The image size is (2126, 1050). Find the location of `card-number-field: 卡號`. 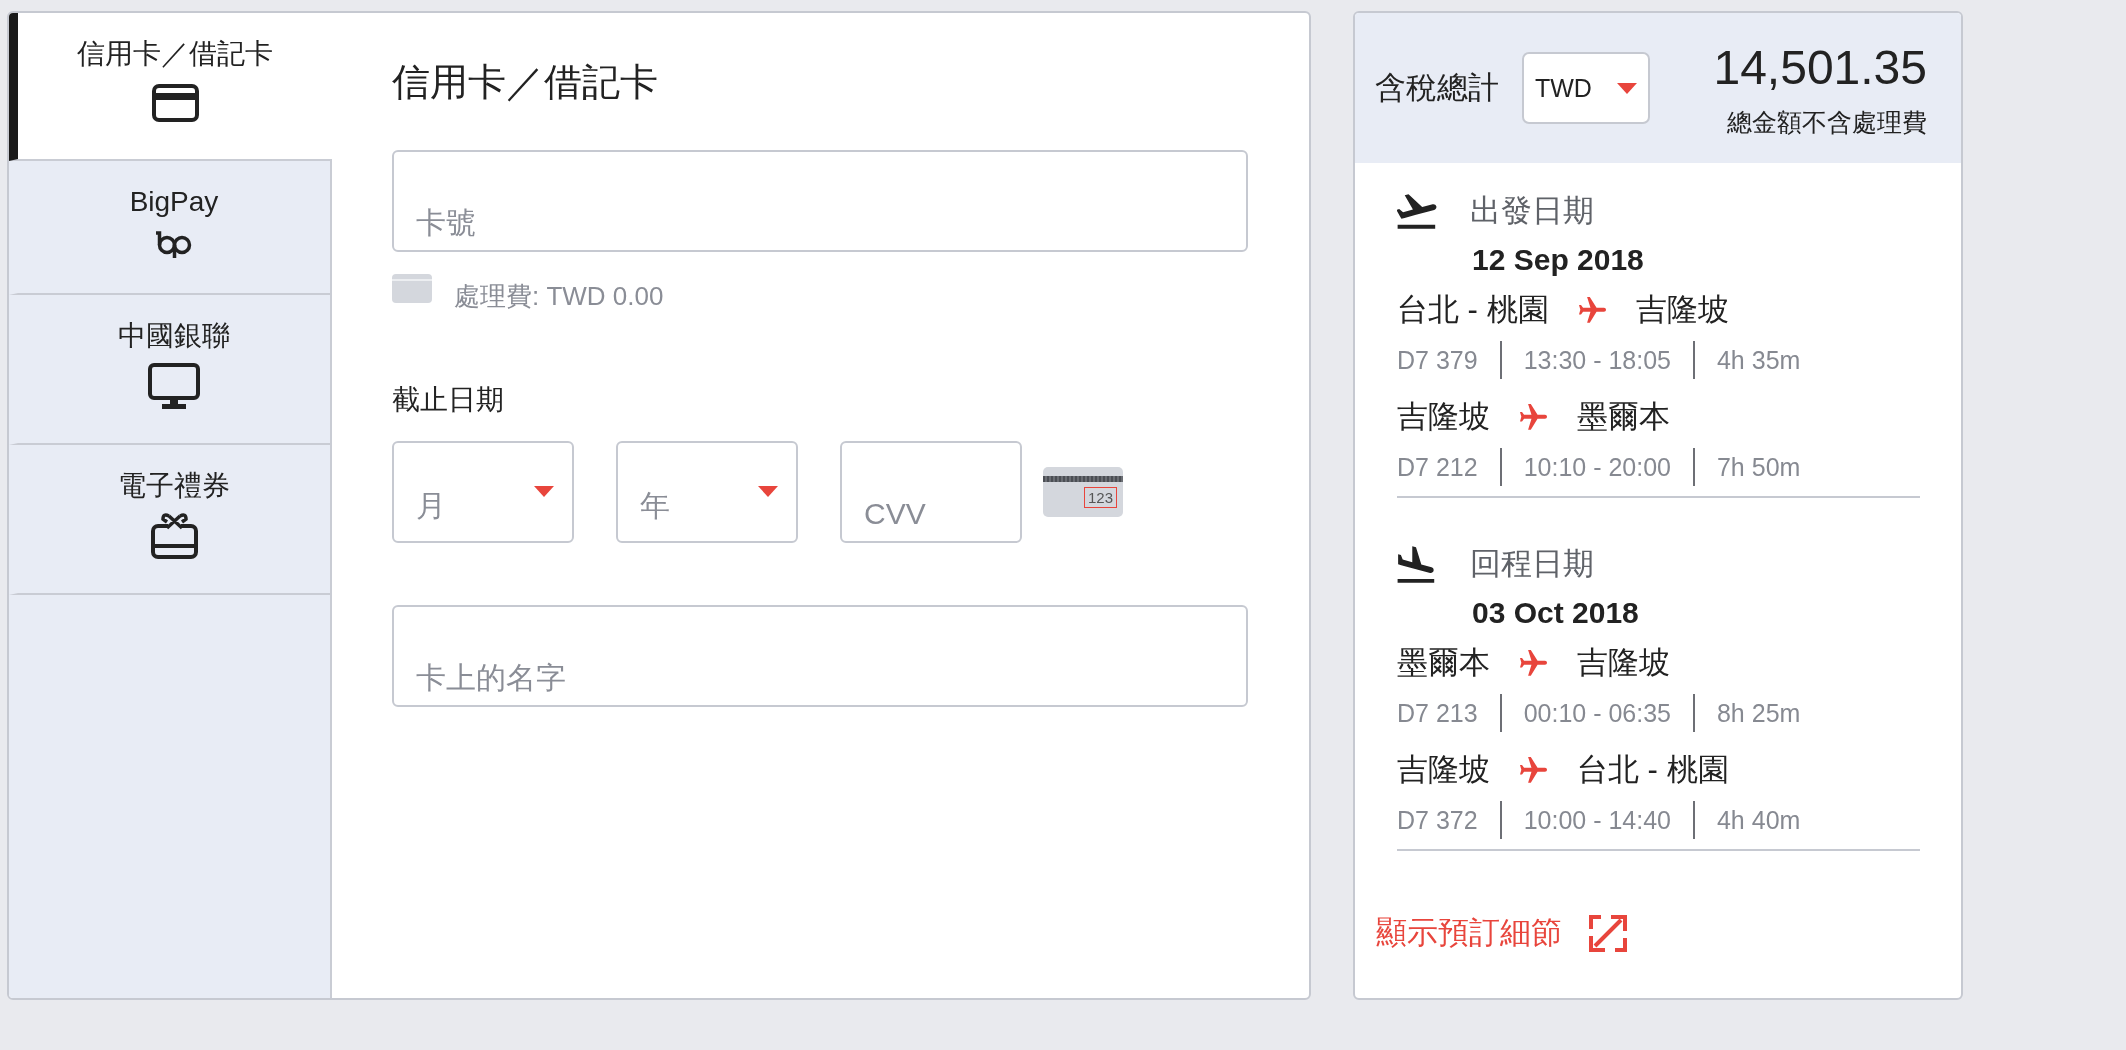

card-number-field: 卡號 is located at coordinates (820, 201).